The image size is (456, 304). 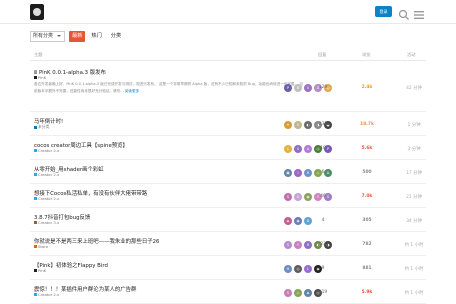 What do you see at coordinates (367, 244) in the screenshot?
I see `view-count: 782` at bounding box center [367, 244].